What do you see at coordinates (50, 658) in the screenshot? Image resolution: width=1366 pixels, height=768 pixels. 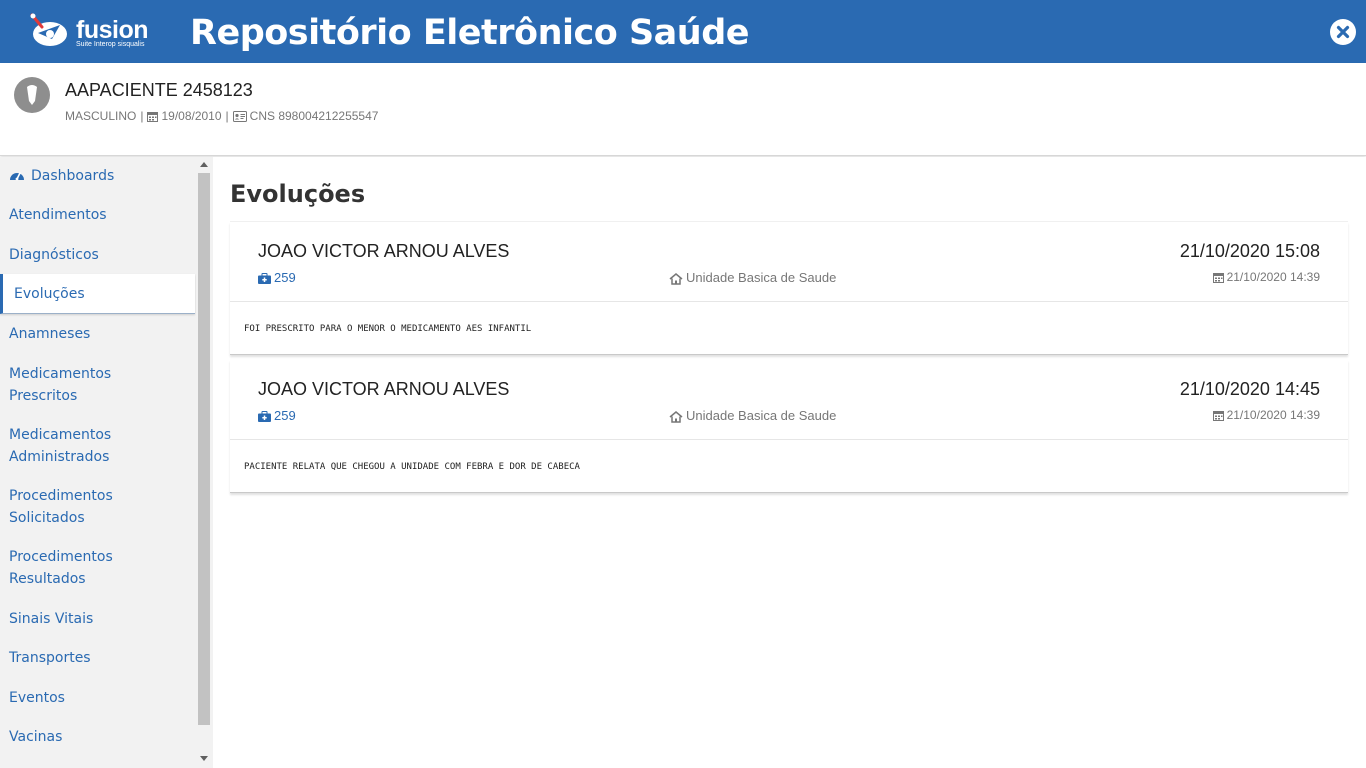 I see `sidebar-item-label: Transportes` at bounding box center [50, 658].